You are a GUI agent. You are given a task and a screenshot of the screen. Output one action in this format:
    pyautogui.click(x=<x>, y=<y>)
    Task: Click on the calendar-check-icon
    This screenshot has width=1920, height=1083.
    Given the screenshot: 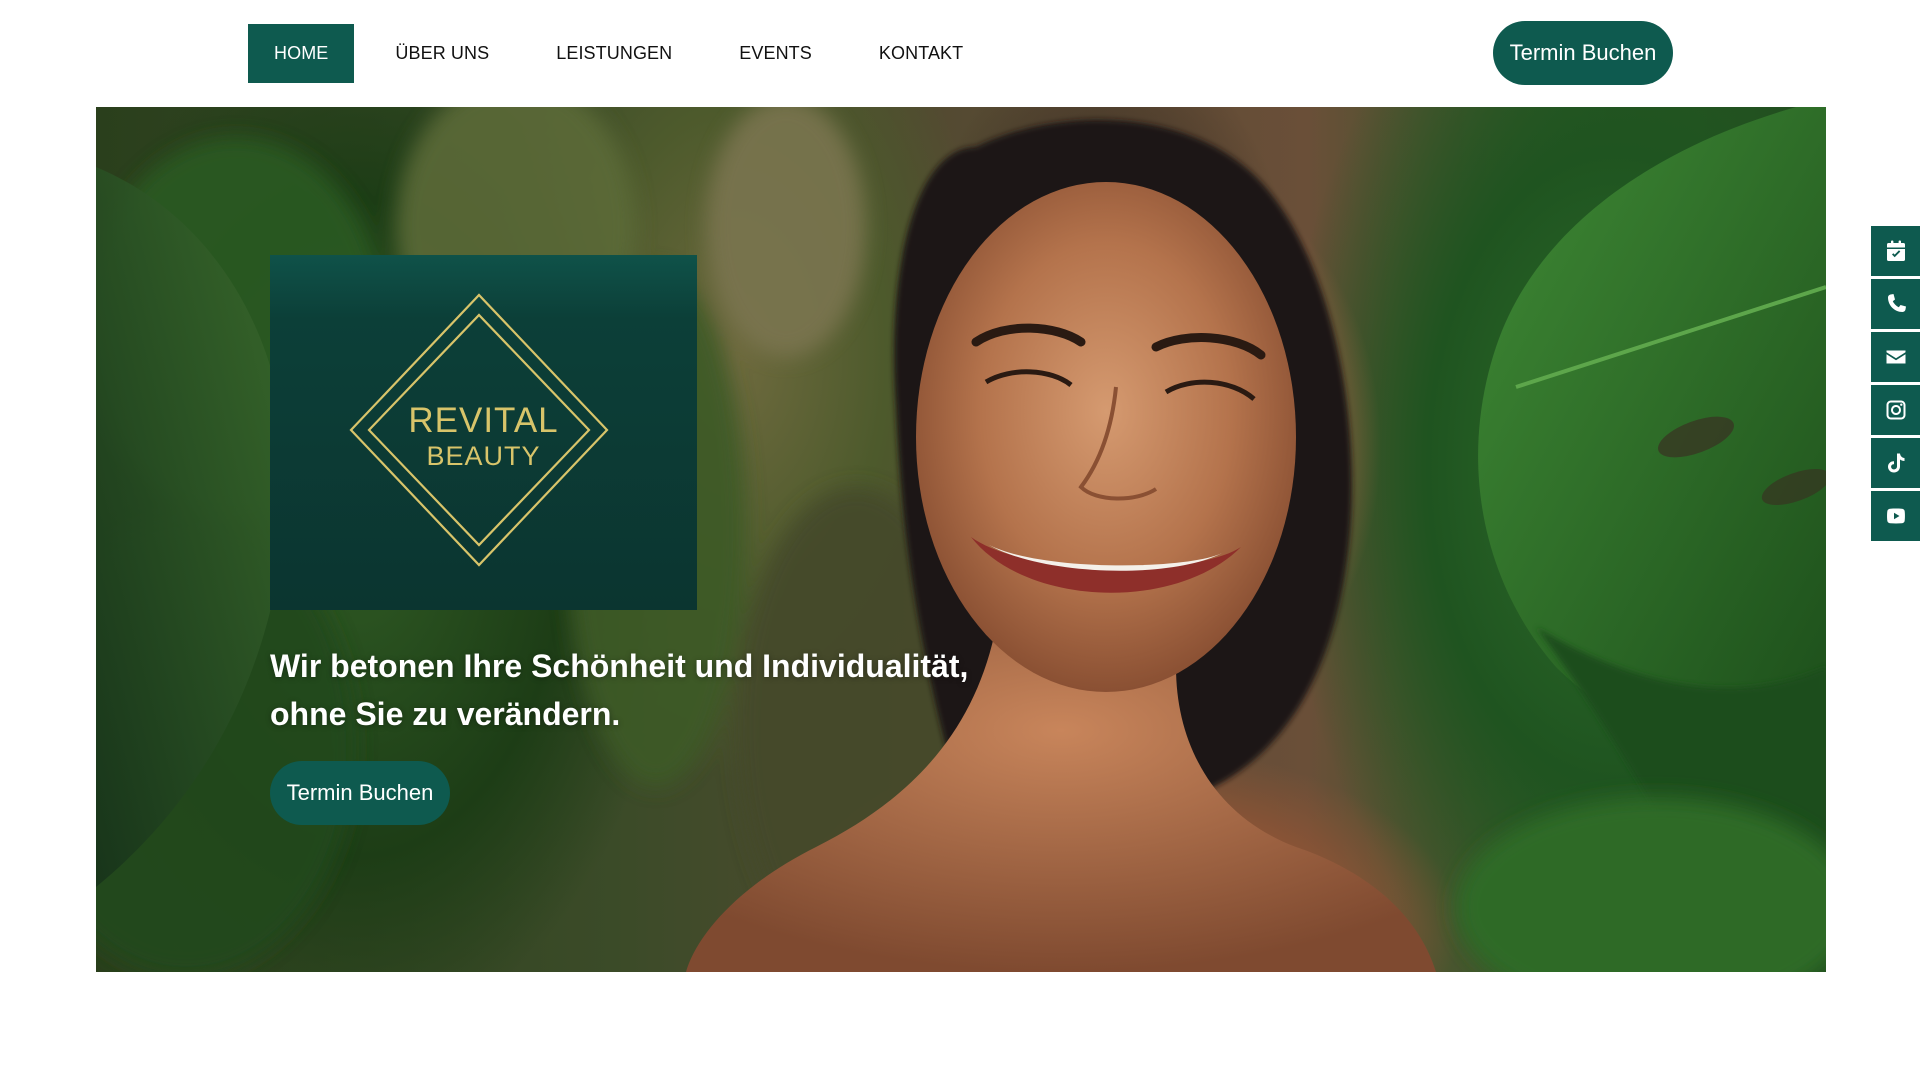 What is the action you would take?
    pyautogui.click(x=1895, y=250)
    